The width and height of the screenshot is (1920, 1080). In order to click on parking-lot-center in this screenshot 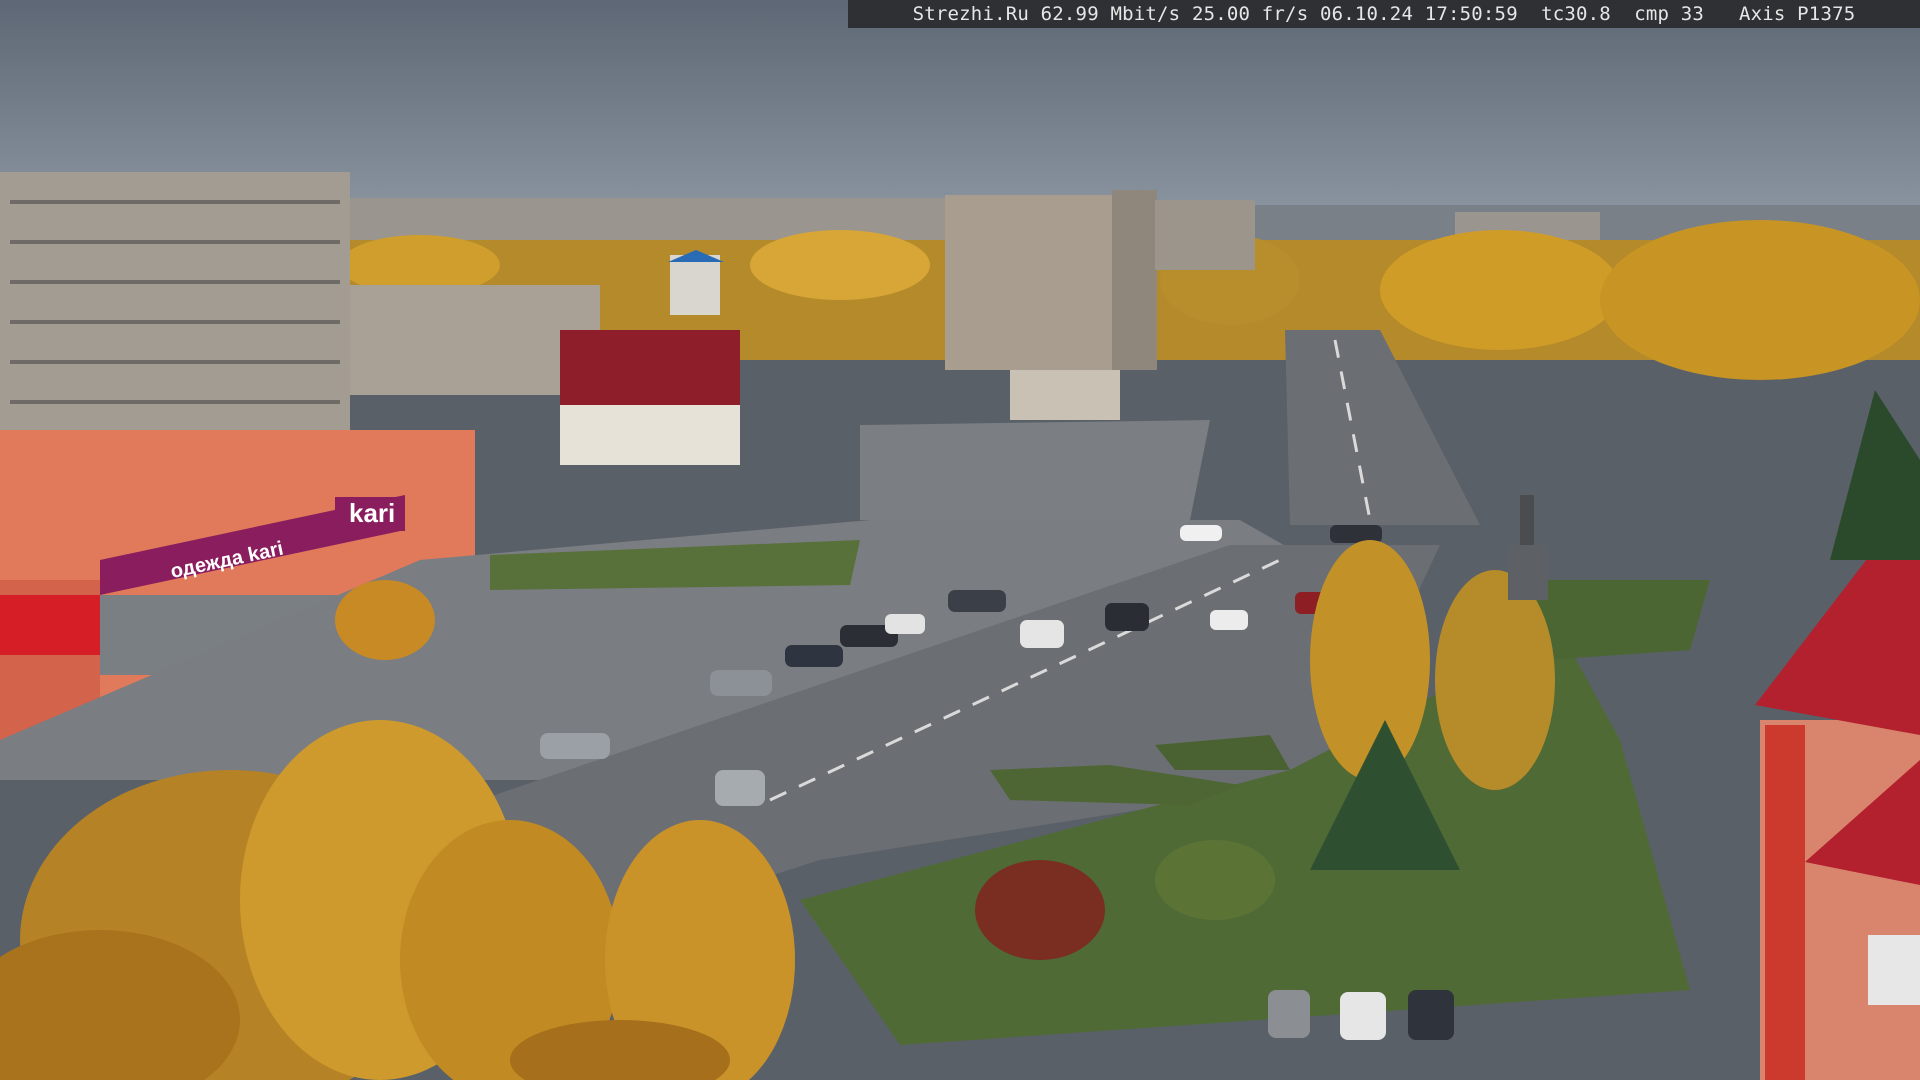, I will do `click(1035, 470)`.